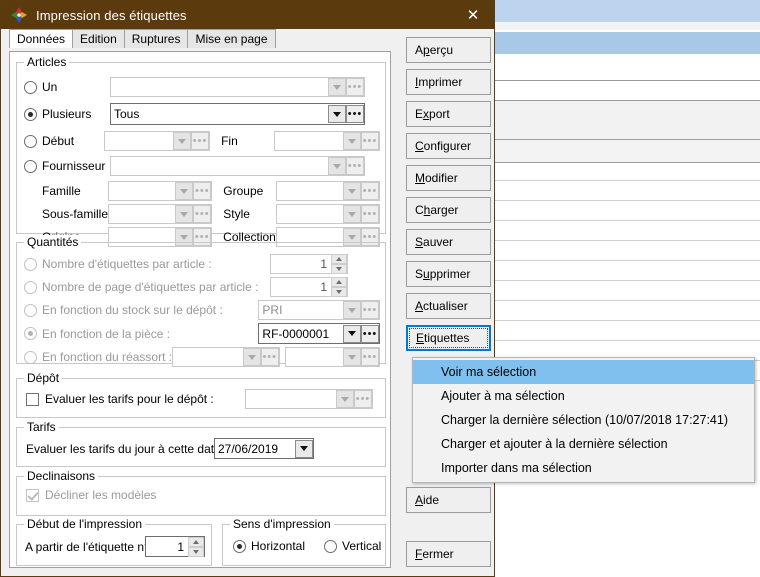 Image resolution: width=760 pixels, height=577 pixels. I want to click on checkbox-decliner-les-modeles, so click(32, 495).